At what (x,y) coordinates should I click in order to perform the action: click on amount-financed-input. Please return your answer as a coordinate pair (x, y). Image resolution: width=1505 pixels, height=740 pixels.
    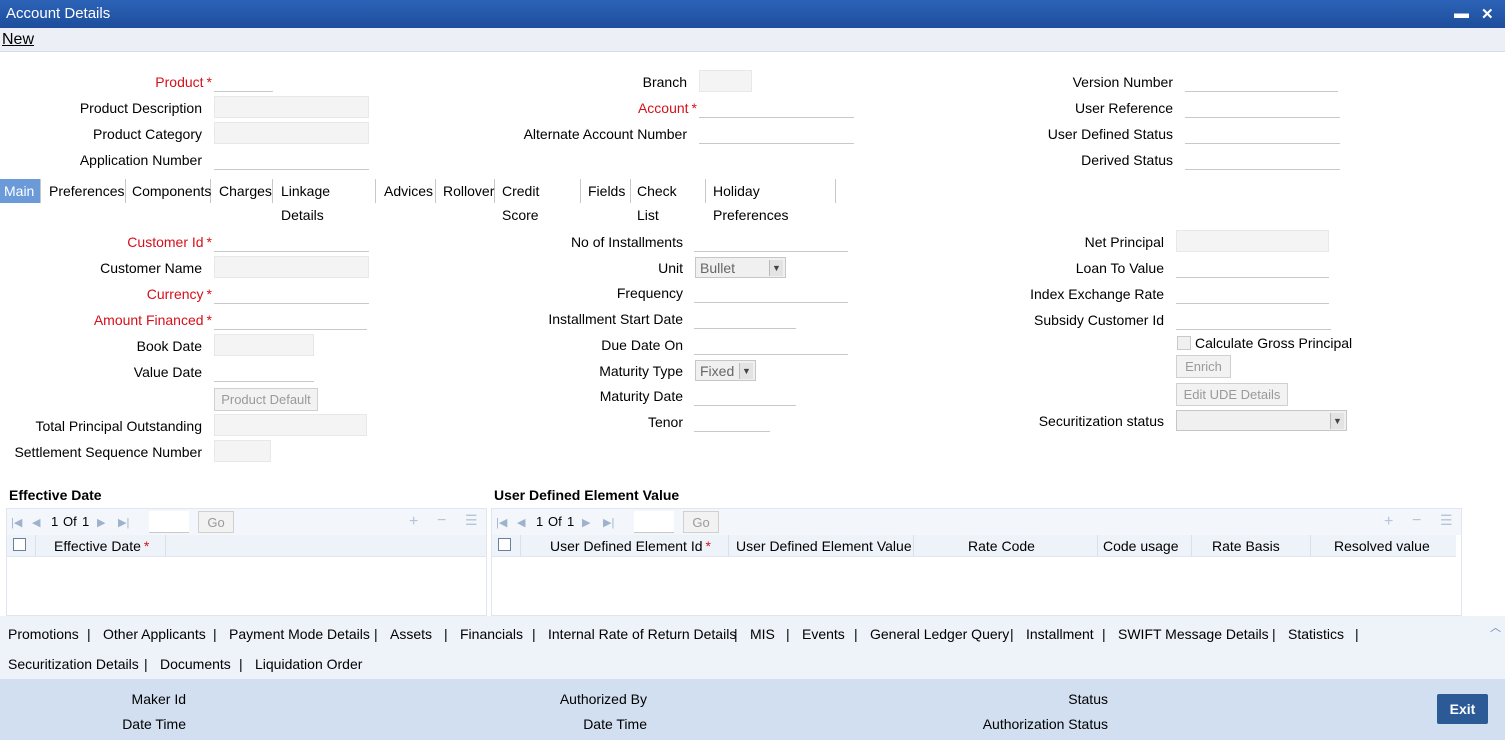
    Looking at the image, I should click on (290, 319).